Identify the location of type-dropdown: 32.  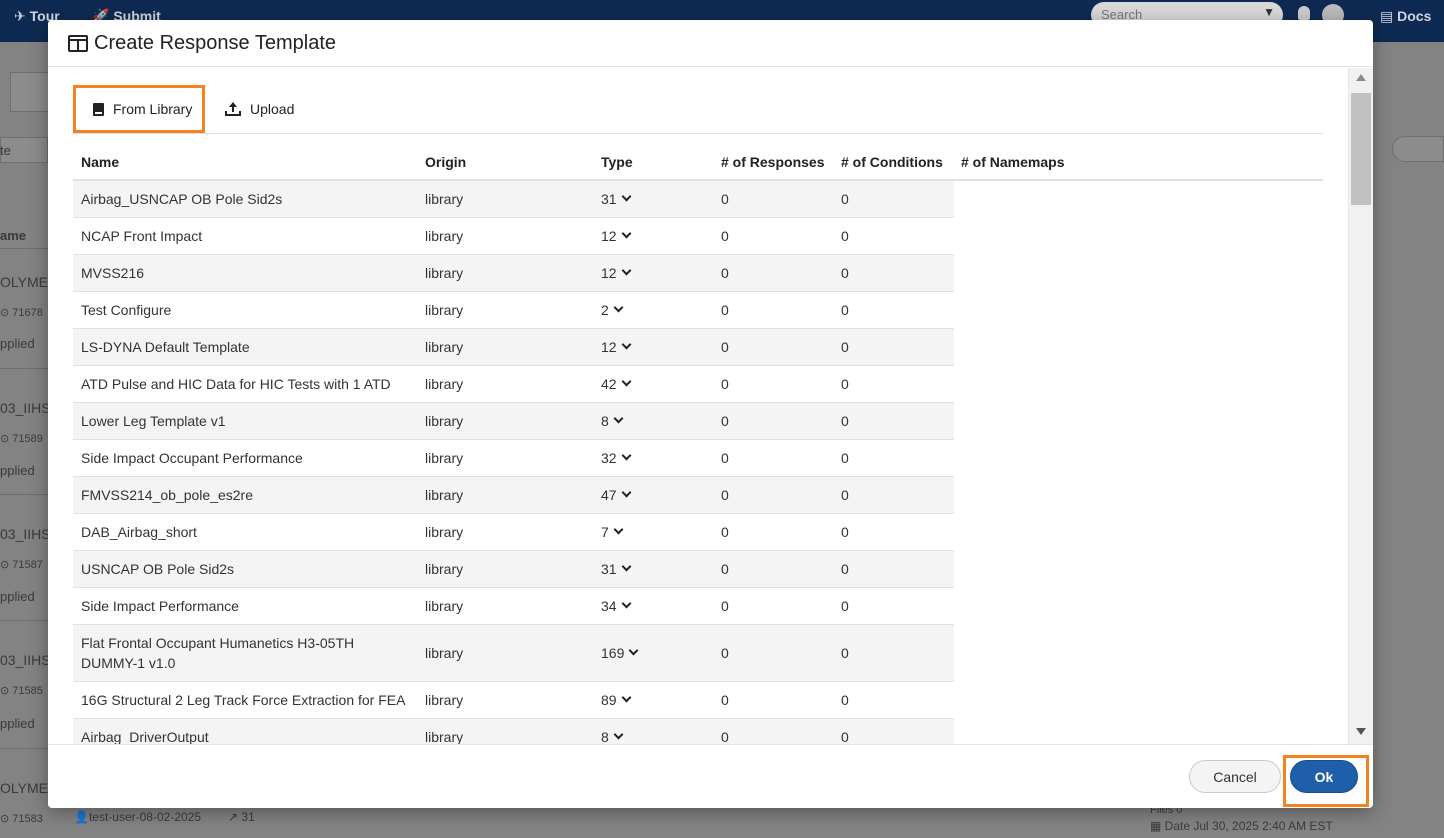
(616, 458).